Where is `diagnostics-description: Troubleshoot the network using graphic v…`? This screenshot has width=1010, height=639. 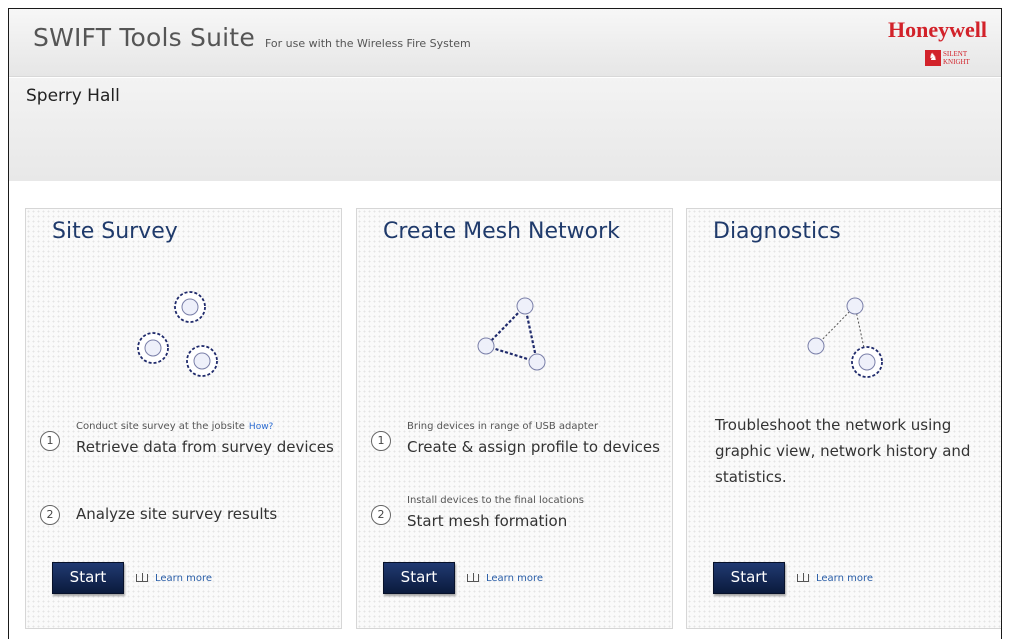
diagnostics-description: Troubleshoot the network using graphic v… is located at coordinates (843, 451).